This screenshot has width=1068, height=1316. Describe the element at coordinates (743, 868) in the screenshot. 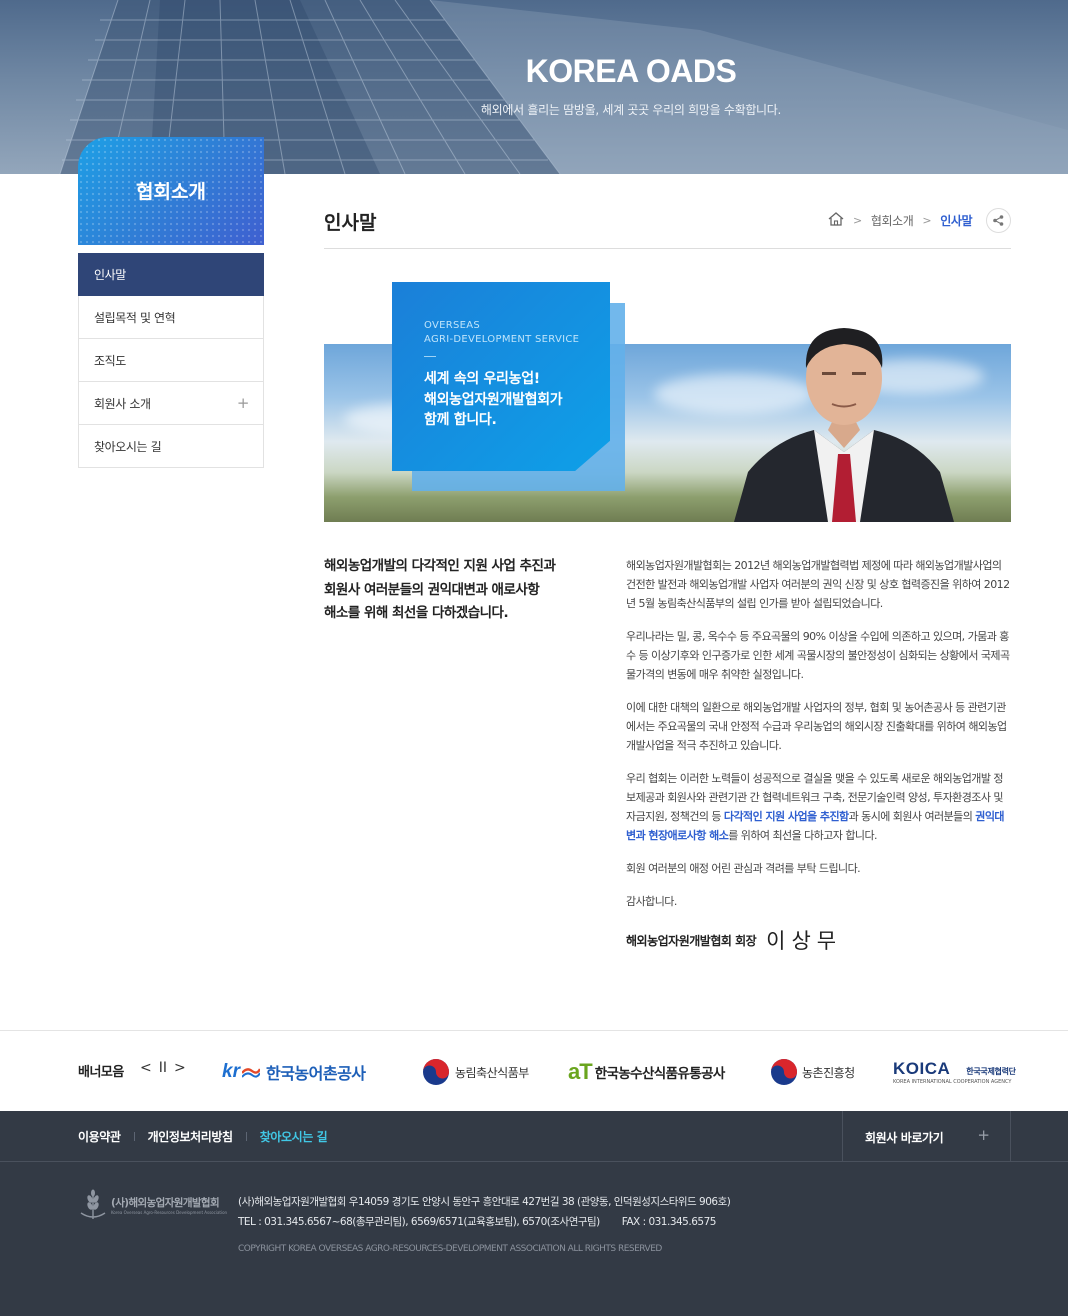

I see `paragraph: 회원 여러분의 애정 어린 관심과 격려를 부탁 드립니다.` at that location.